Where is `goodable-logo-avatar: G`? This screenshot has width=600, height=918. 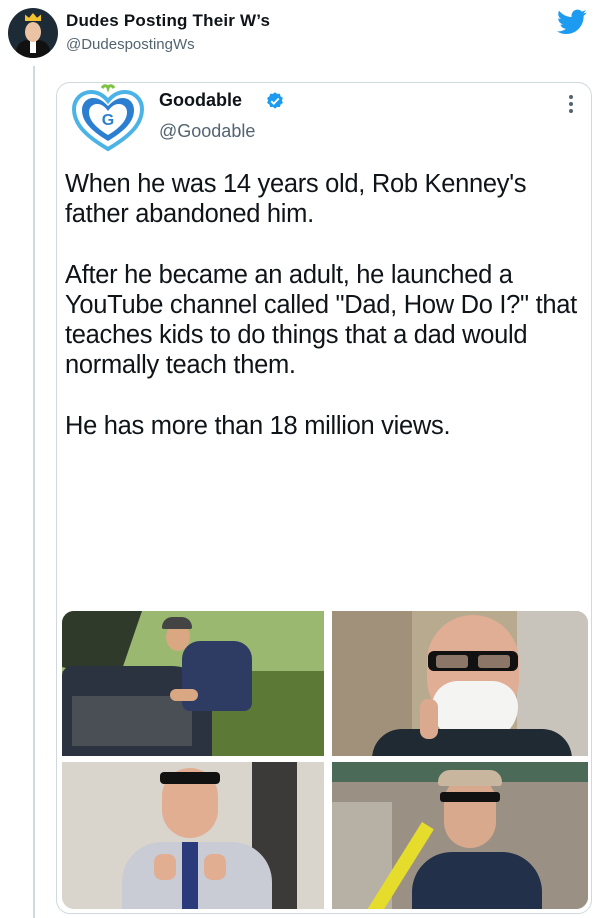 goodable-logo-avatar: G is located at coordinates (108, 119).